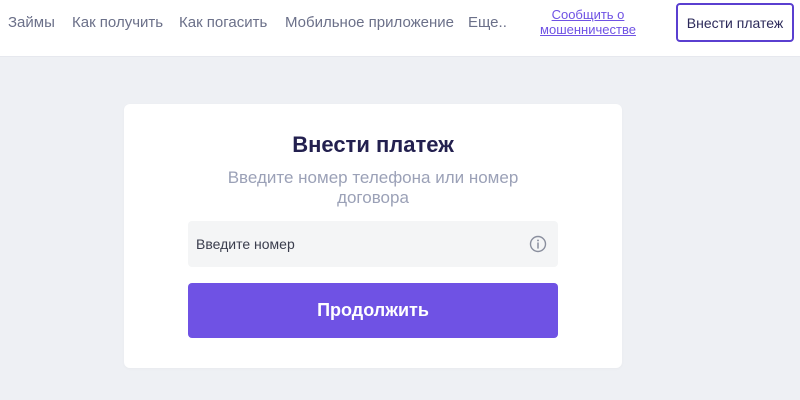  Describe the element at coordinates (487, 22) in the screenshot. I see `nav-link-more: Еще..` at that location.